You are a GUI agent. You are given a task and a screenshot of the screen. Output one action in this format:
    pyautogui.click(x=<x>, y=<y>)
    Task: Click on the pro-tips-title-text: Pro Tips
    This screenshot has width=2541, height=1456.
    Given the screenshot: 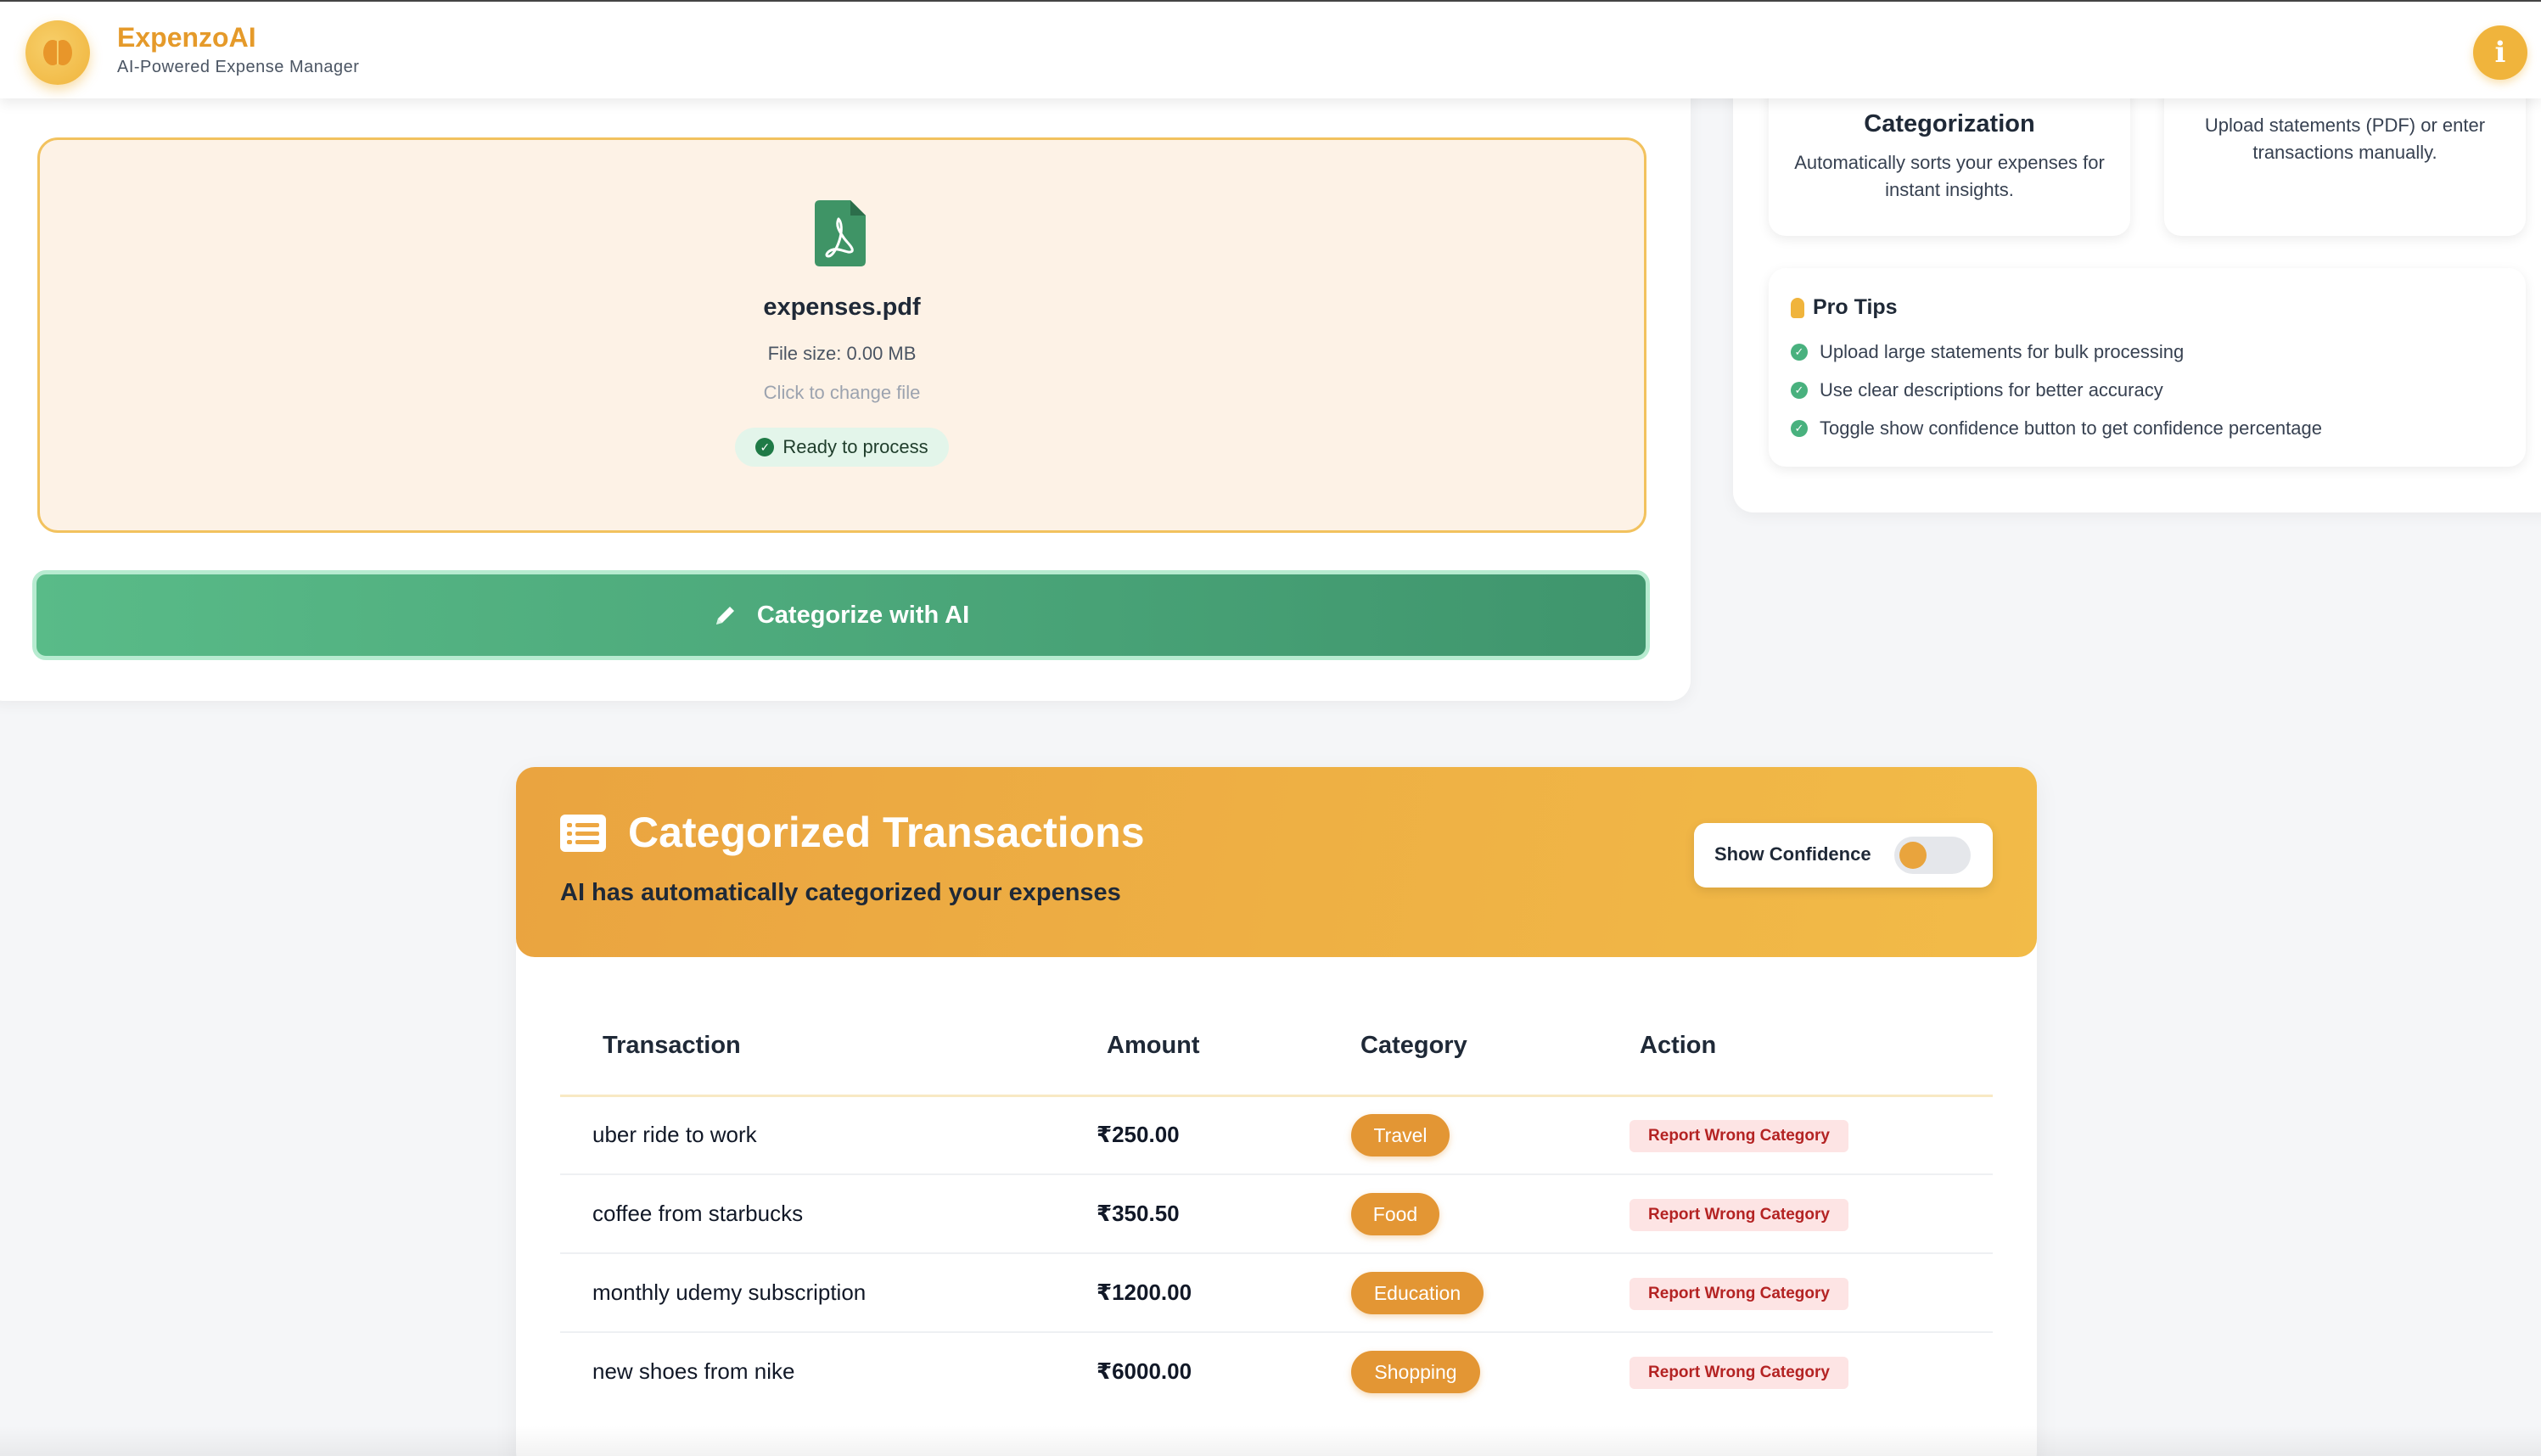 What is the action you would take?
    pyautogui.click(x=1855, y=307)
    